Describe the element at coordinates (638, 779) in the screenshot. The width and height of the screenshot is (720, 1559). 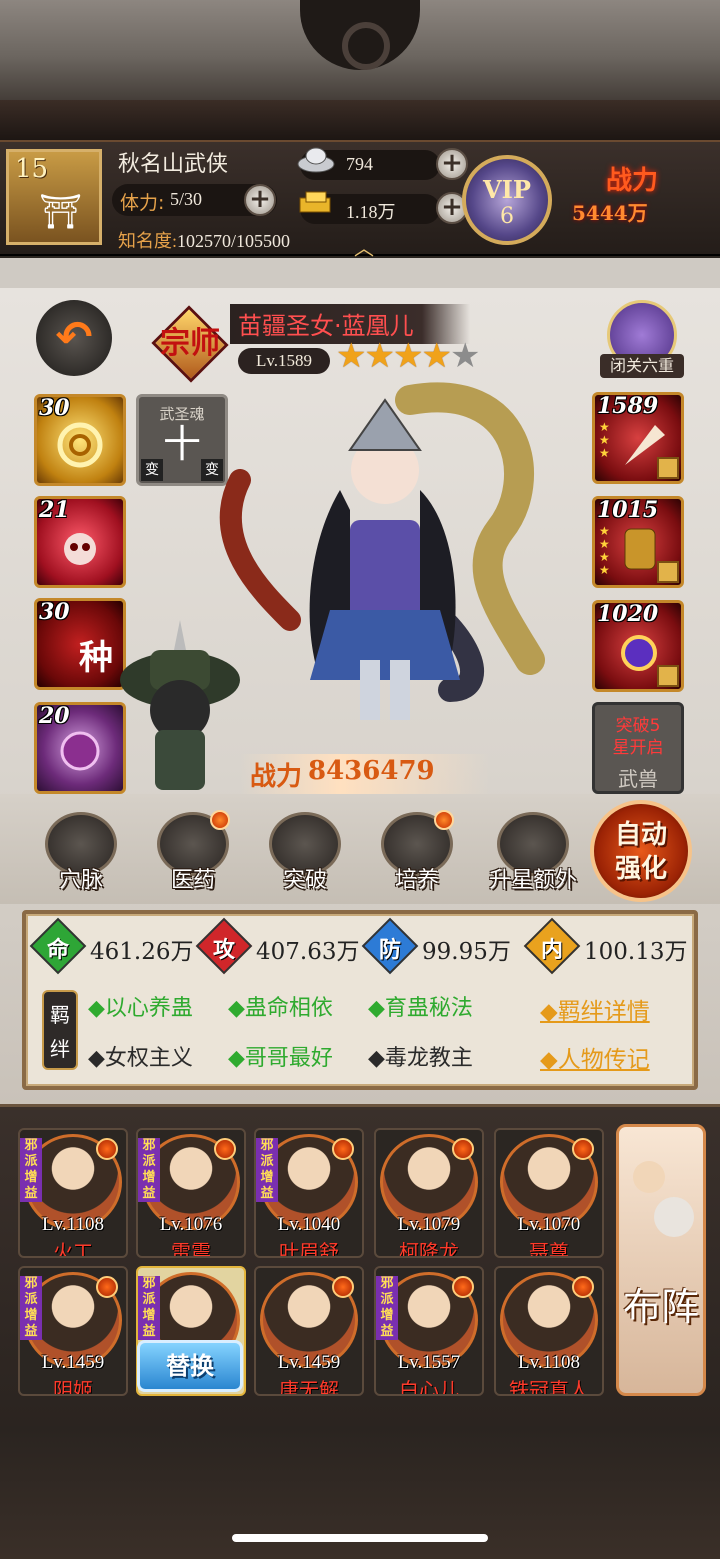
I see `beast-label: 武兽` at that location.